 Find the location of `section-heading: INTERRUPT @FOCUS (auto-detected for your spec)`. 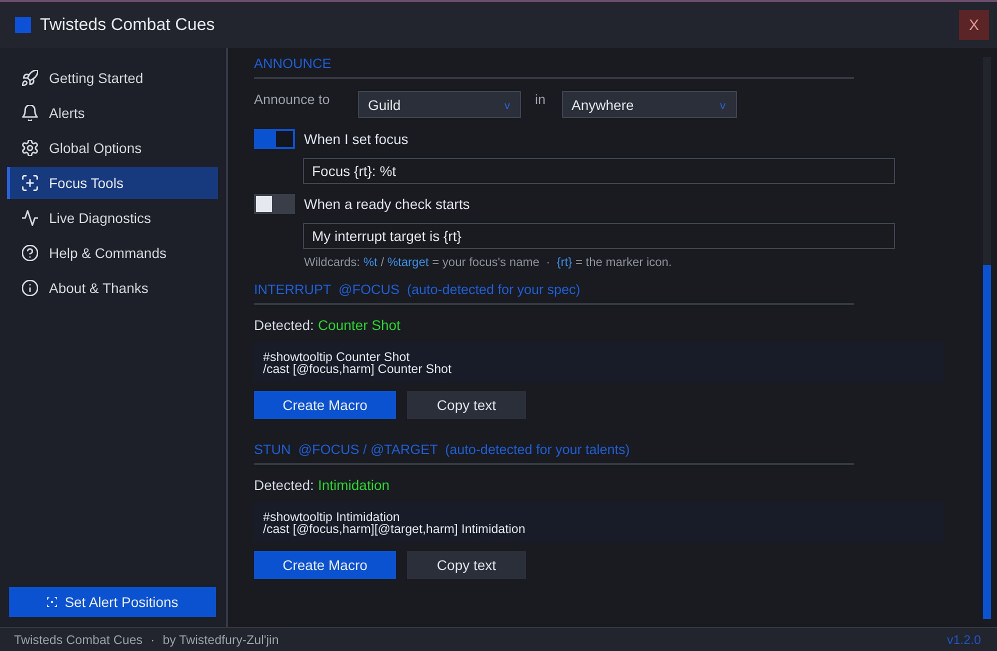

section-heading: INTERRUPT @FOCUS (auto-detected for your spec) is located at coordinates (554, 293).